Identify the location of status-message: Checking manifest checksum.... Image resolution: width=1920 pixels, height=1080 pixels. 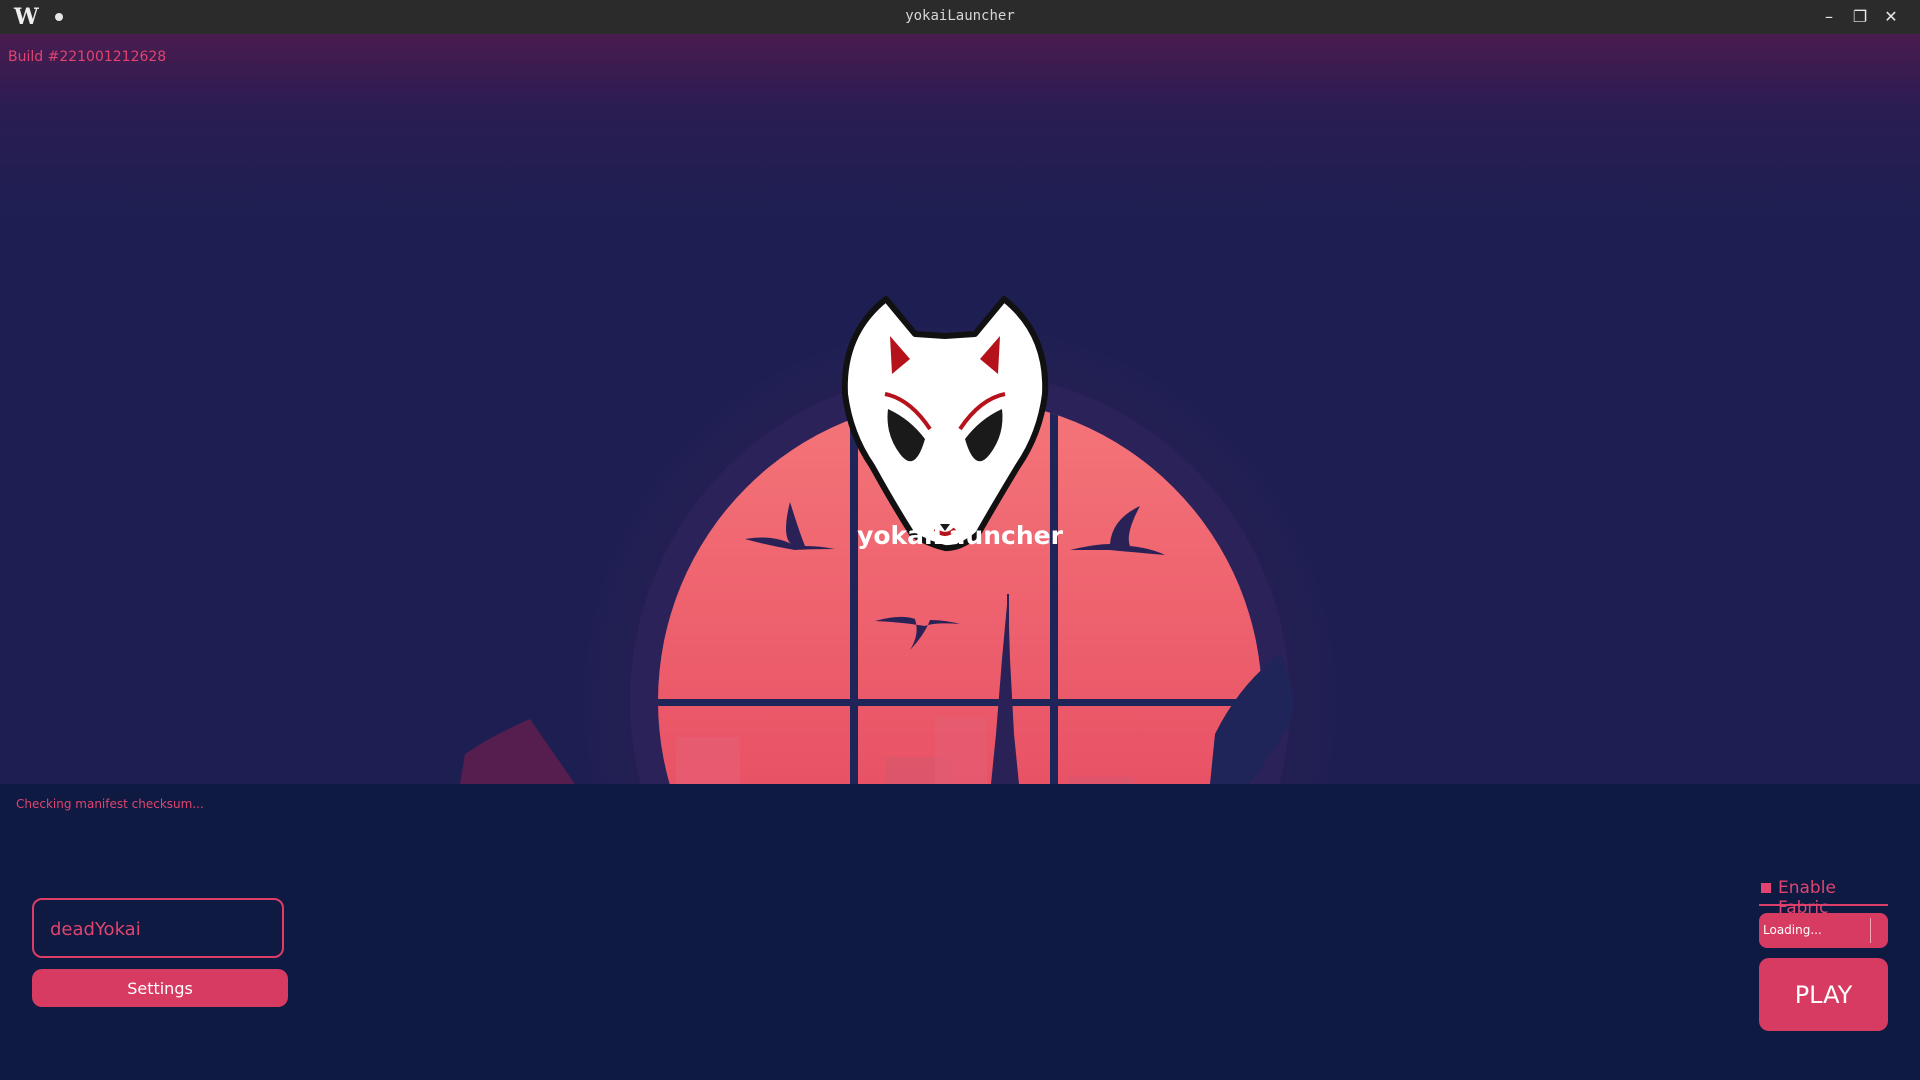
(110, 804).